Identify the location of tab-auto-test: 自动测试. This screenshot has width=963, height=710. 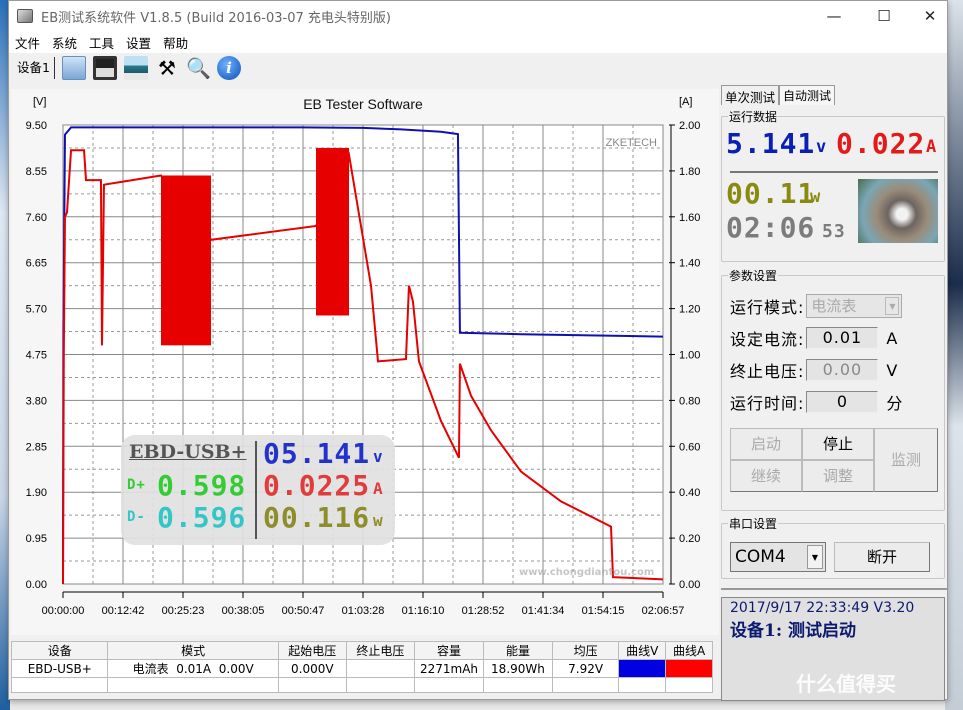
(807, 95).